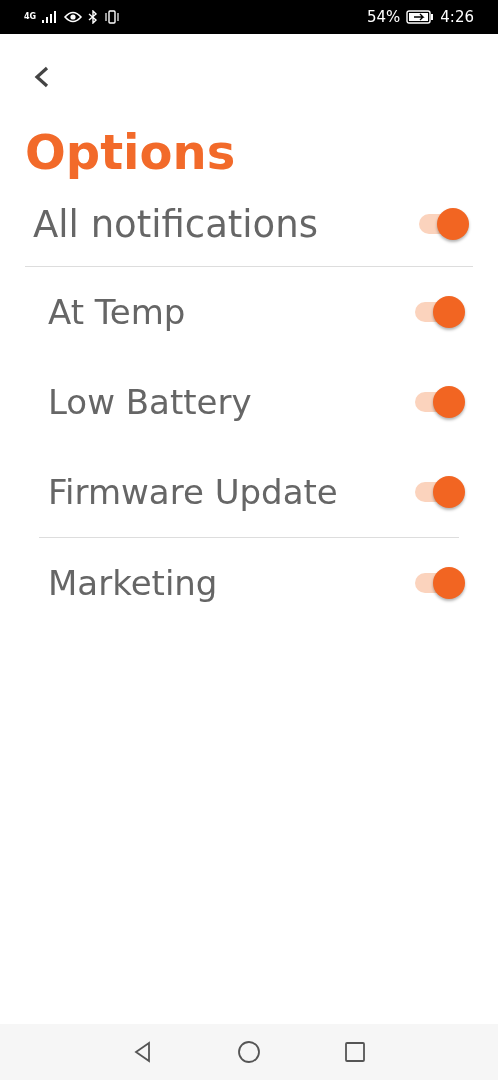 The width and height of the screenshot is (498, 1080). I want to click on clock-time: 4:26, so click(457, 17).